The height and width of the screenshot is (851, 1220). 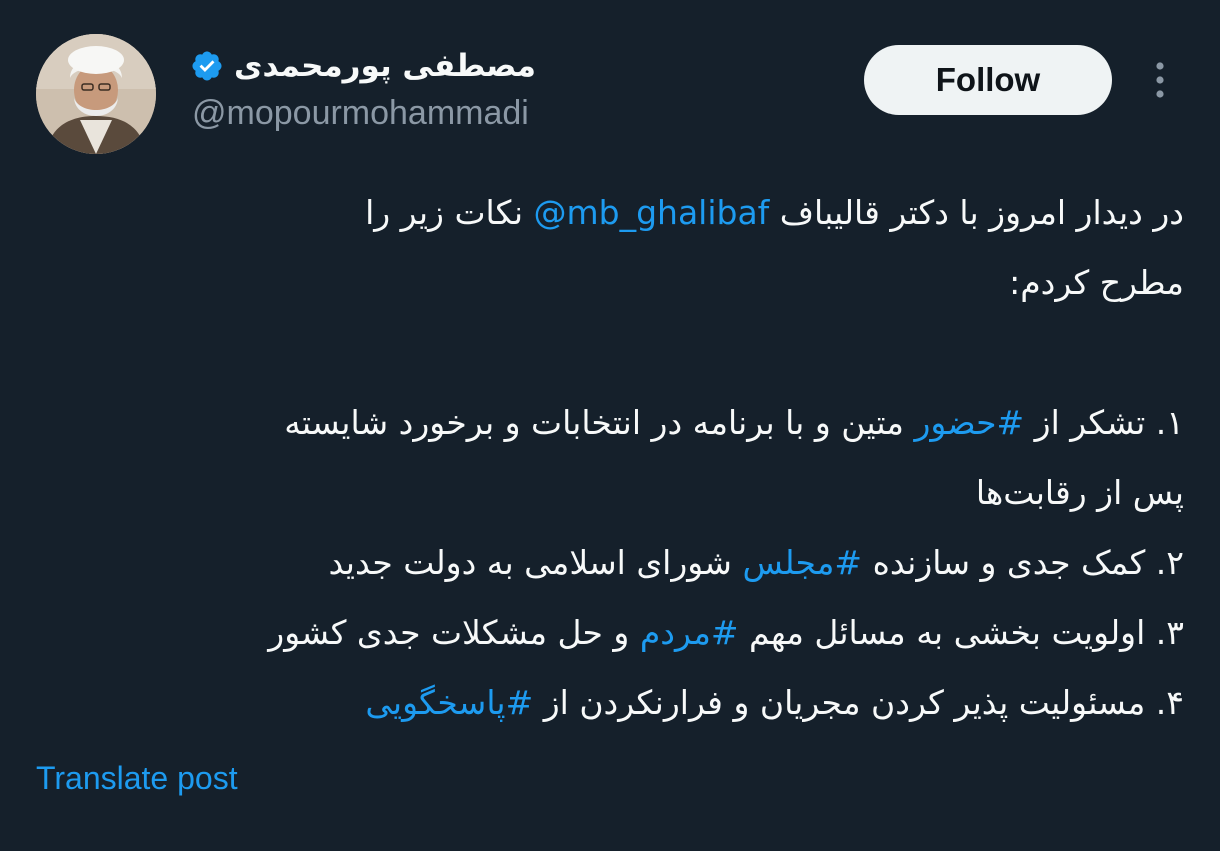 What do you see at coordinates (1023, 562) in the screenshot?
I see `text-segment: ۲. کمک جدی و سازنده` at bounding box center [1023, 562].